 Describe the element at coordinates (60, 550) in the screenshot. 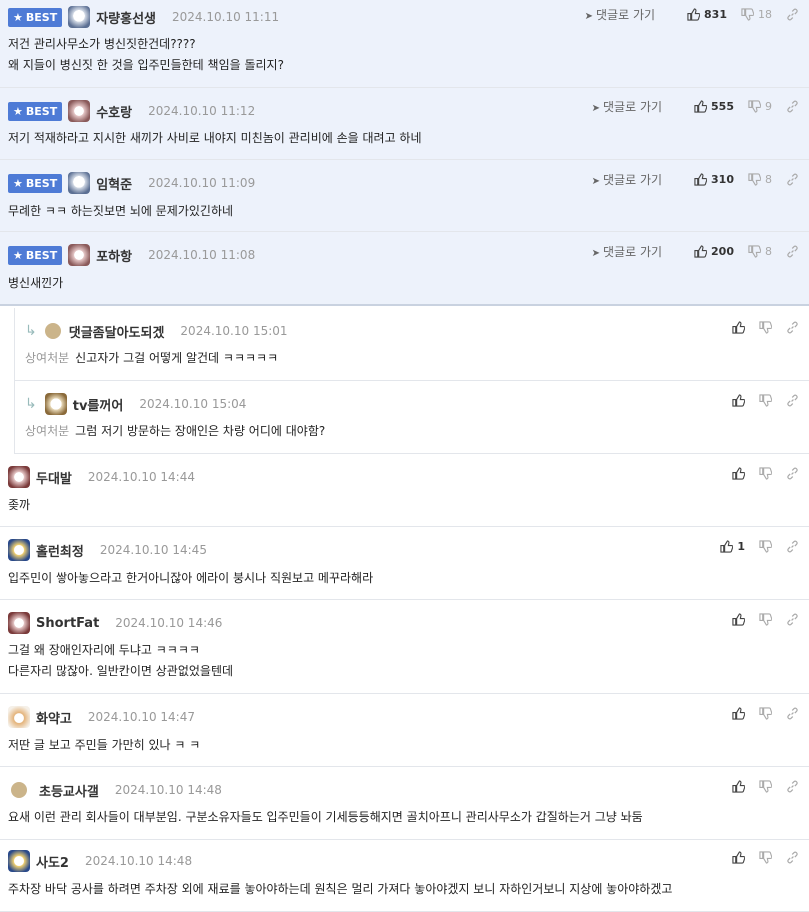

I see `comment-author: 홀런최정` at that location.